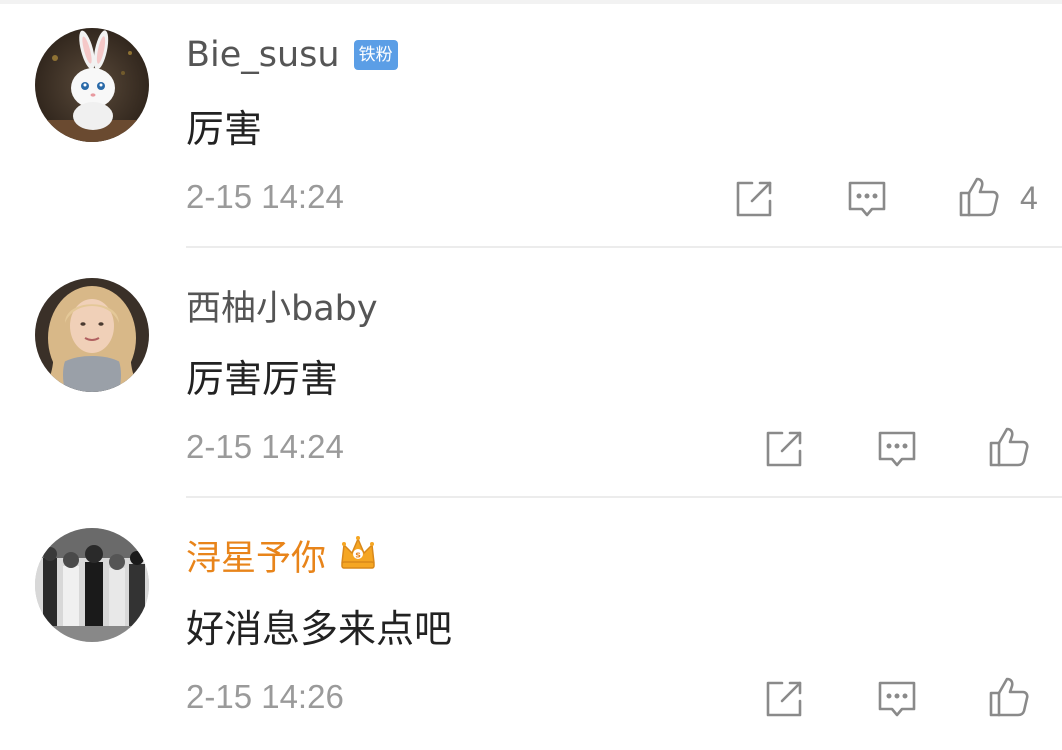 Image resolution: width=1062 pixels, height=750 pixels. What do you see at coordinates (375, 55) in the screenshot?
I see `fan-badge: 铁粉` at bounding box center [375, 55].